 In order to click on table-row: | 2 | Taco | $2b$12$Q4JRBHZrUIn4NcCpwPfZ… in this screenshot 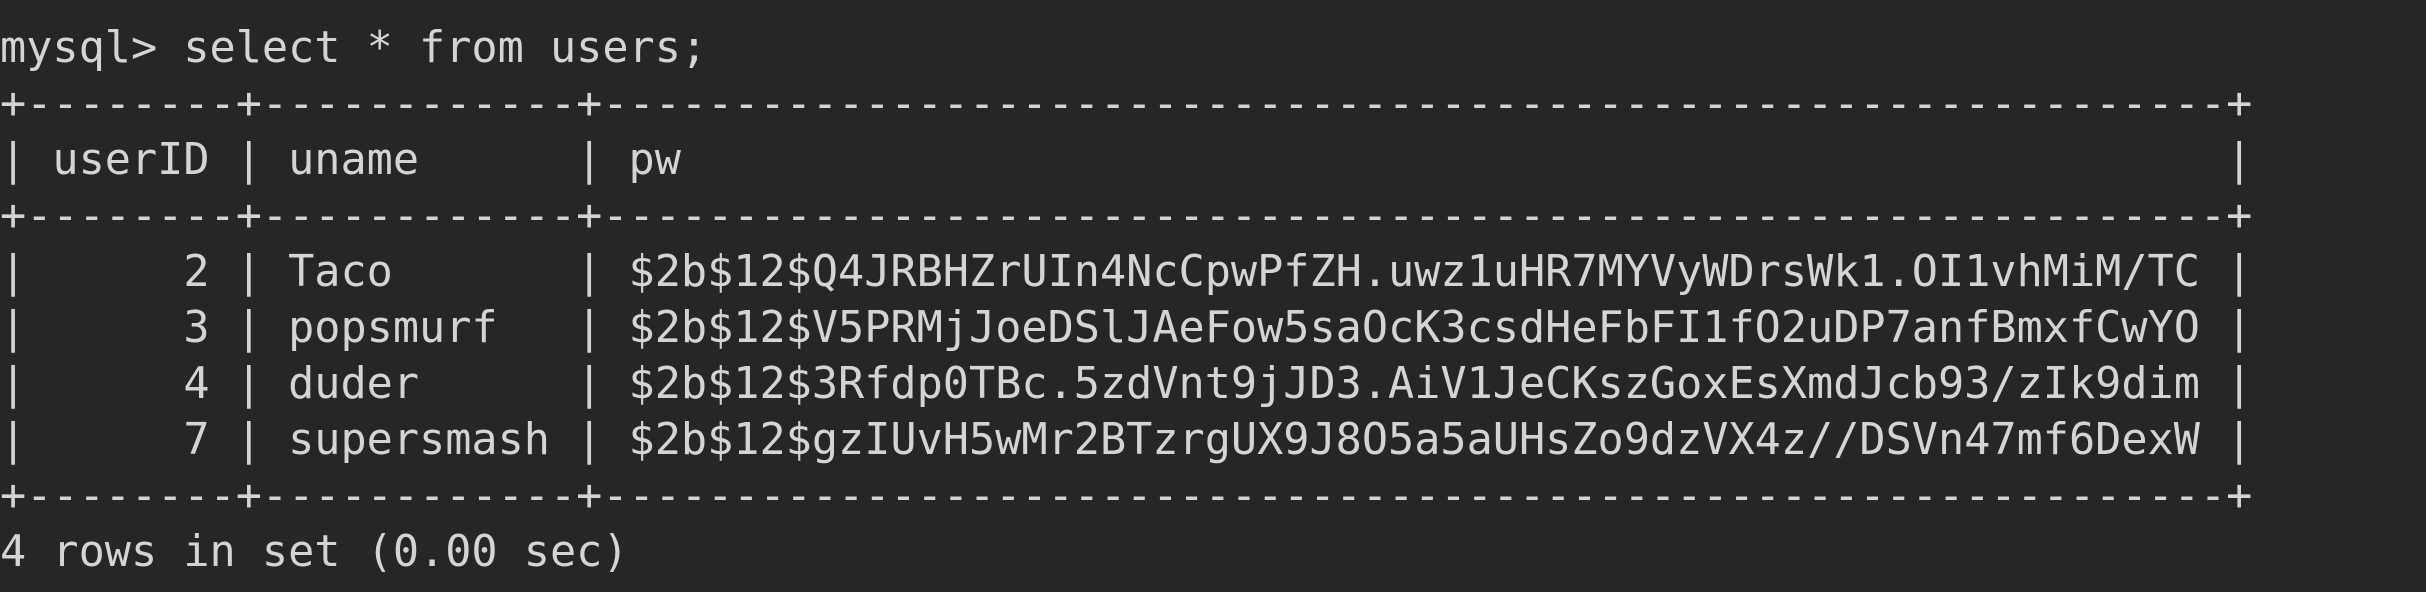, I will do `click(1126, 272)`.